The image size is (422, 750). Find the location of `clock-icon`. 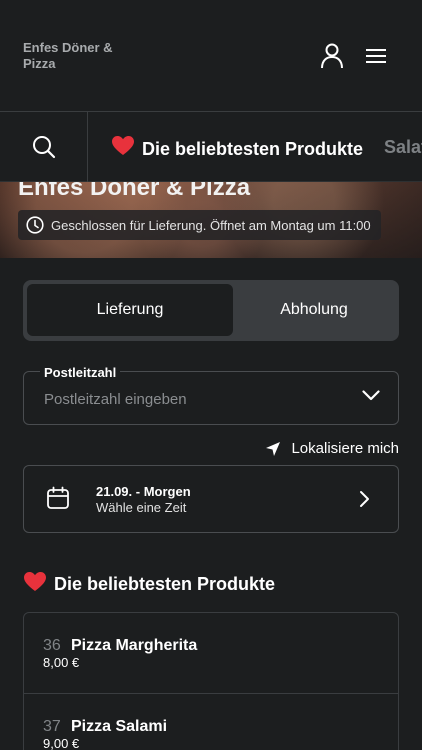

clock-icon is located at coordinates (35, 225).